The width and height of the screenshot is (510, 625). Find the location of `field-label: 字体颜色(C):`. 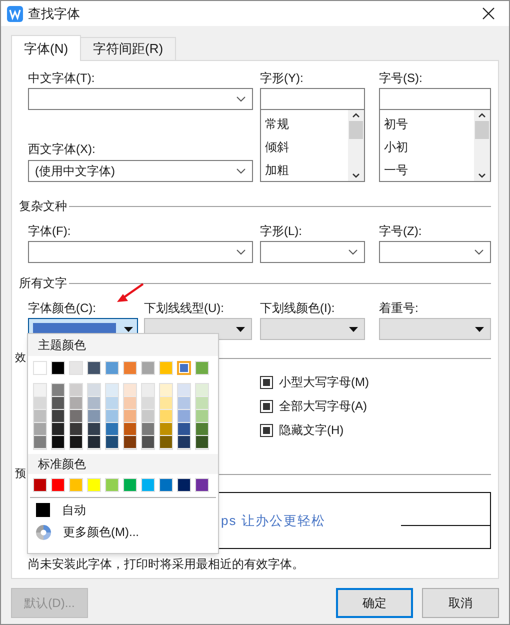

field-label: 字体颜色(C): is located at coordinates (62, 308).